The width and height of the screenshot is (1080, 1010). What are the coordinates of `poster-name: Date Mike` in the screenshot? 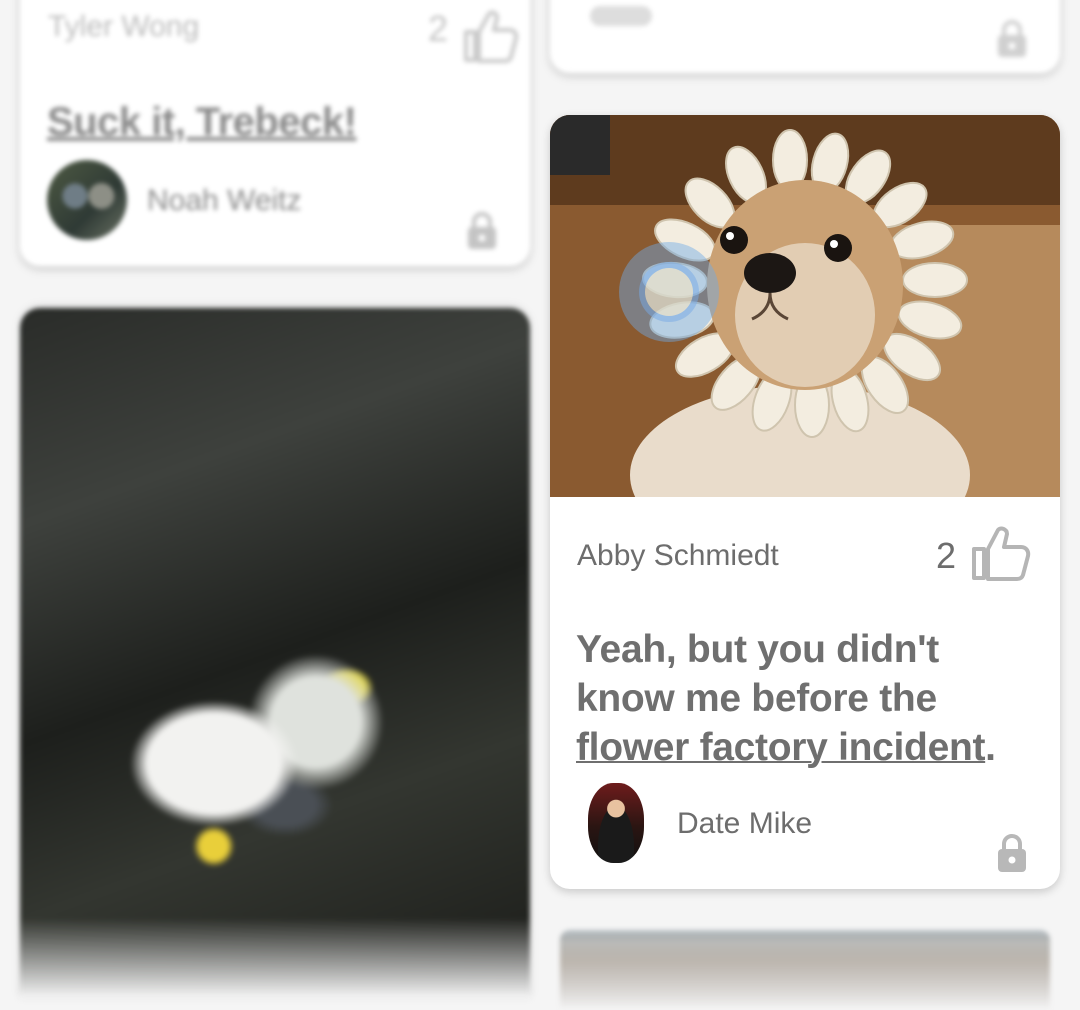 It's located at (744, 824).